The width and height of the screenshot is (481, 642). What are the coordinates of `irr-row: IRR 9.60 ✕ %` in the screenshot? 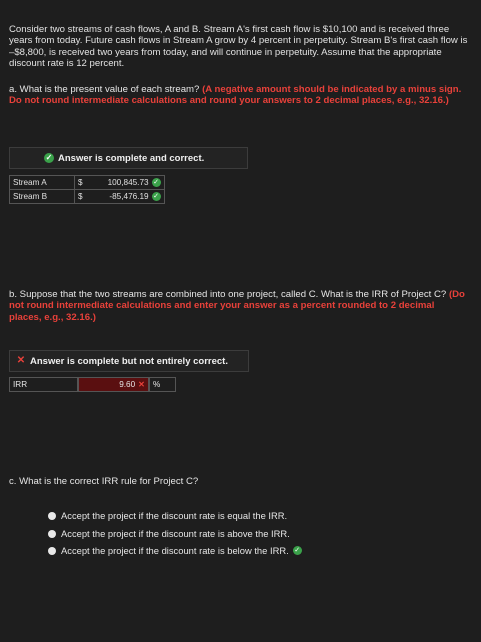 It's located at (92, 384).